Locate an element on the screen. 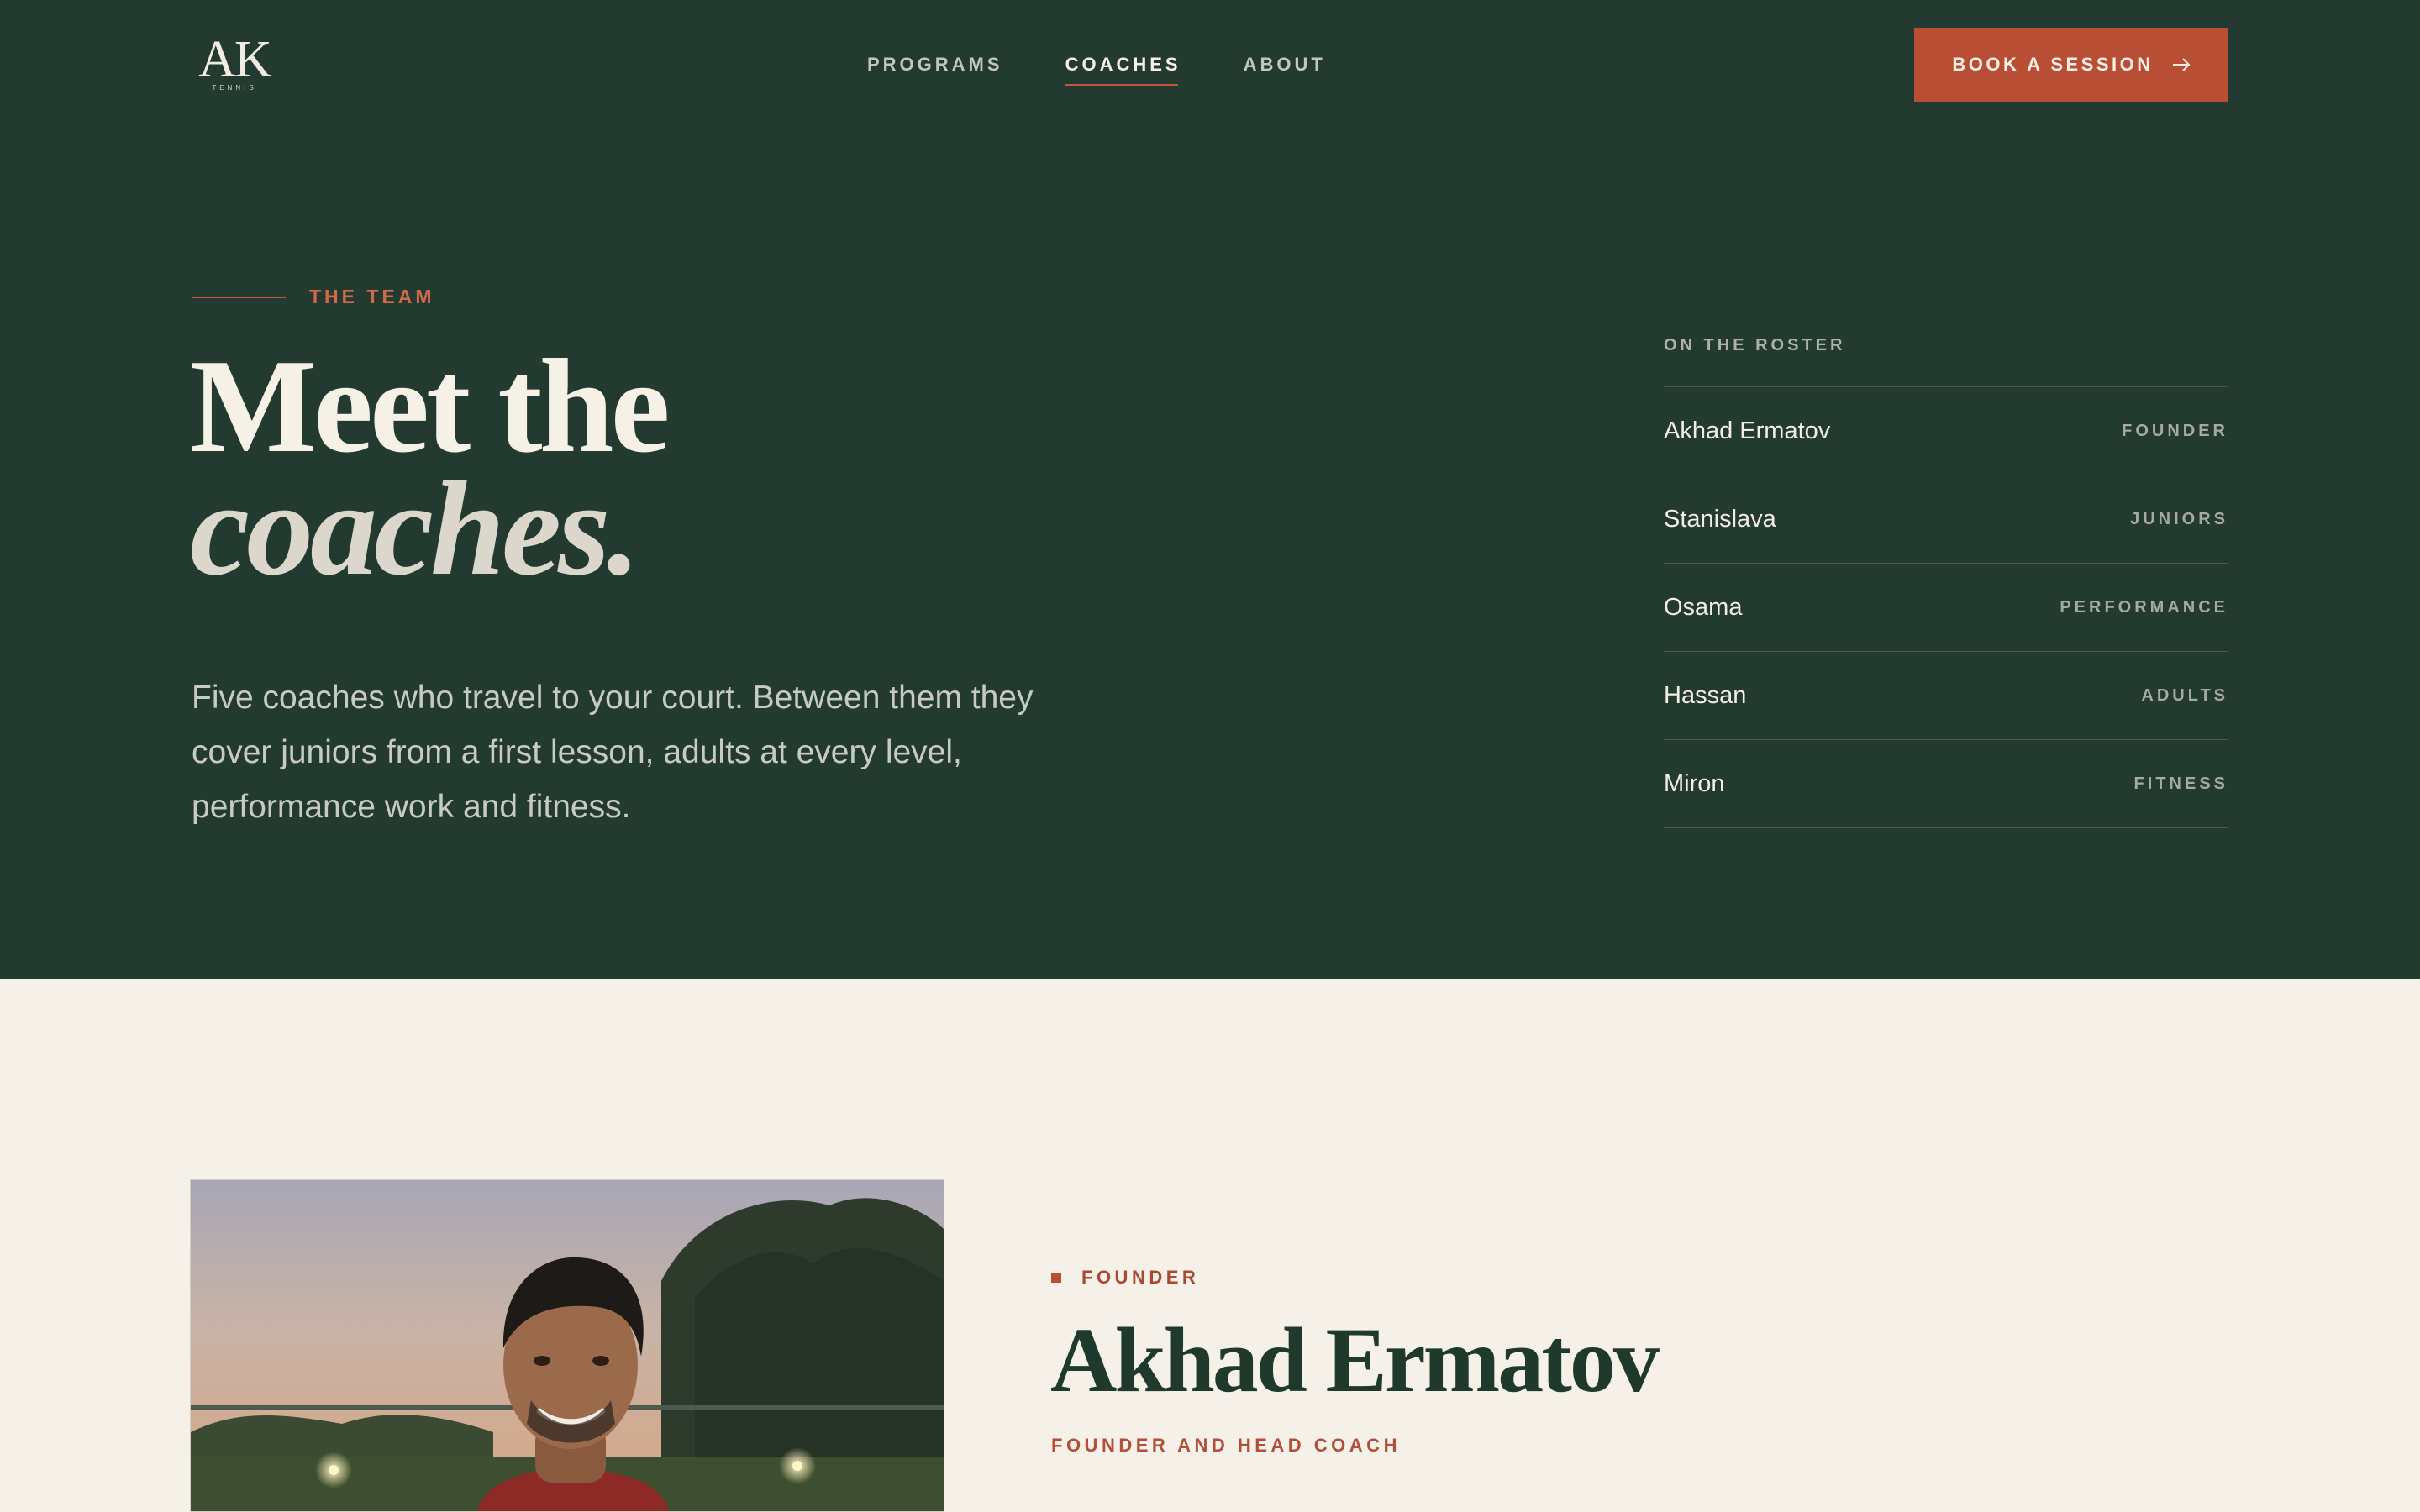 The image size is (2420, 1512). eyebrow-label: THE TEAM is located at coordinates (372, 296).